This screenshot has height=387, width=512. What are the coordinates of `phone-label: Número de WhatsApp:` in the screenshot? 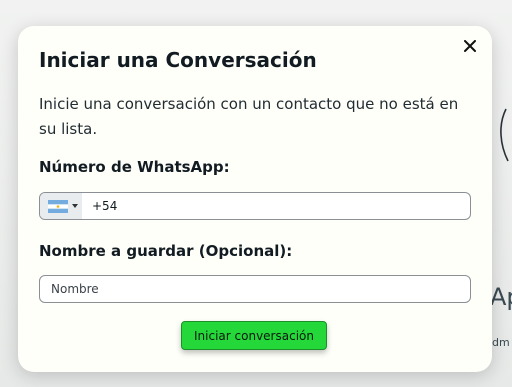 It's located at (134, 167).